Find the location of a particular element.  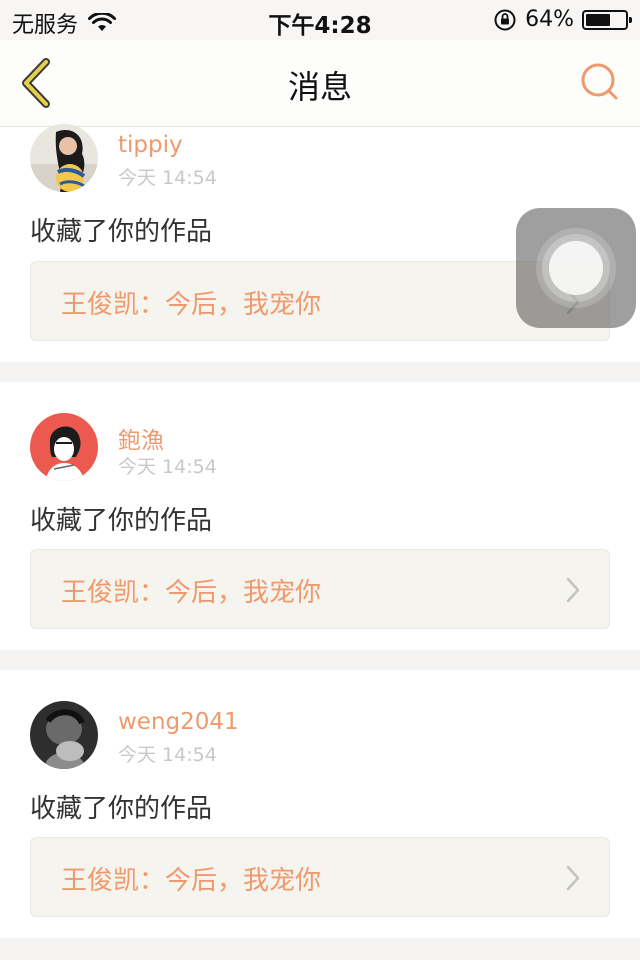

battery-icon is located at coordinates (607, 19).